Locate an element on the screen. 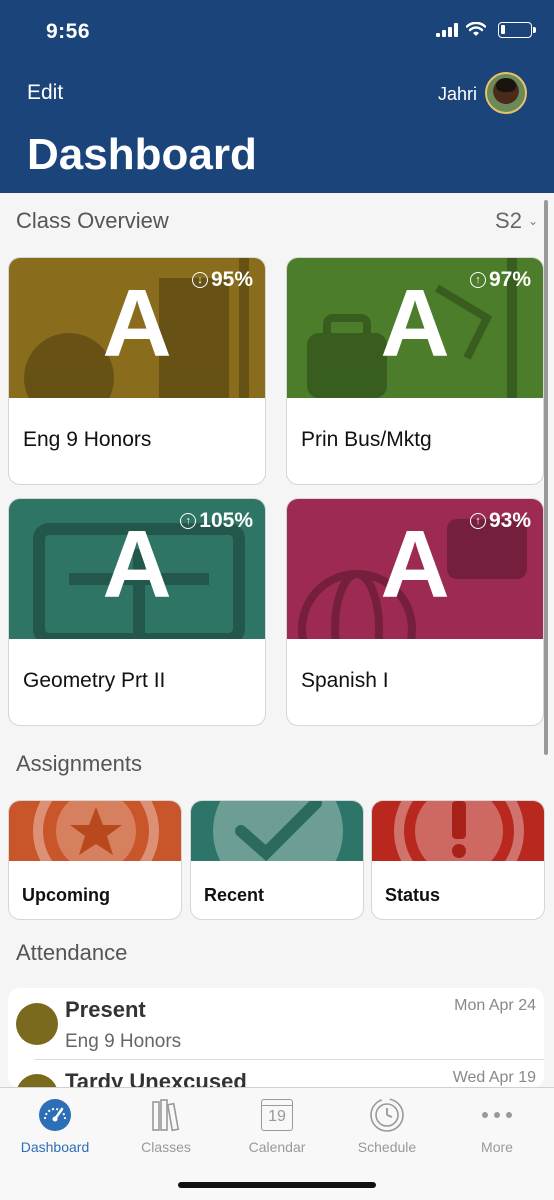 Image resolution: width=554 pixels, height=1200 pixels. class-name: Spanish I is located at coordinates (345, 680).